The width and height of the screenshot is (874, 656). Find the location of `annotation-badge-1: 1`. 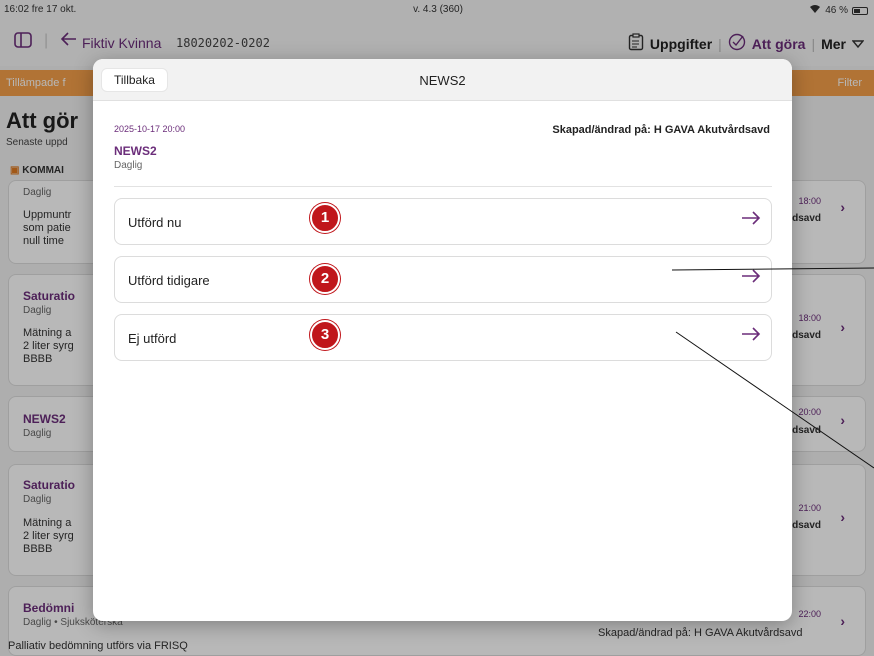

annotation-badge-1: 1 is located at coordinates (325, 218).